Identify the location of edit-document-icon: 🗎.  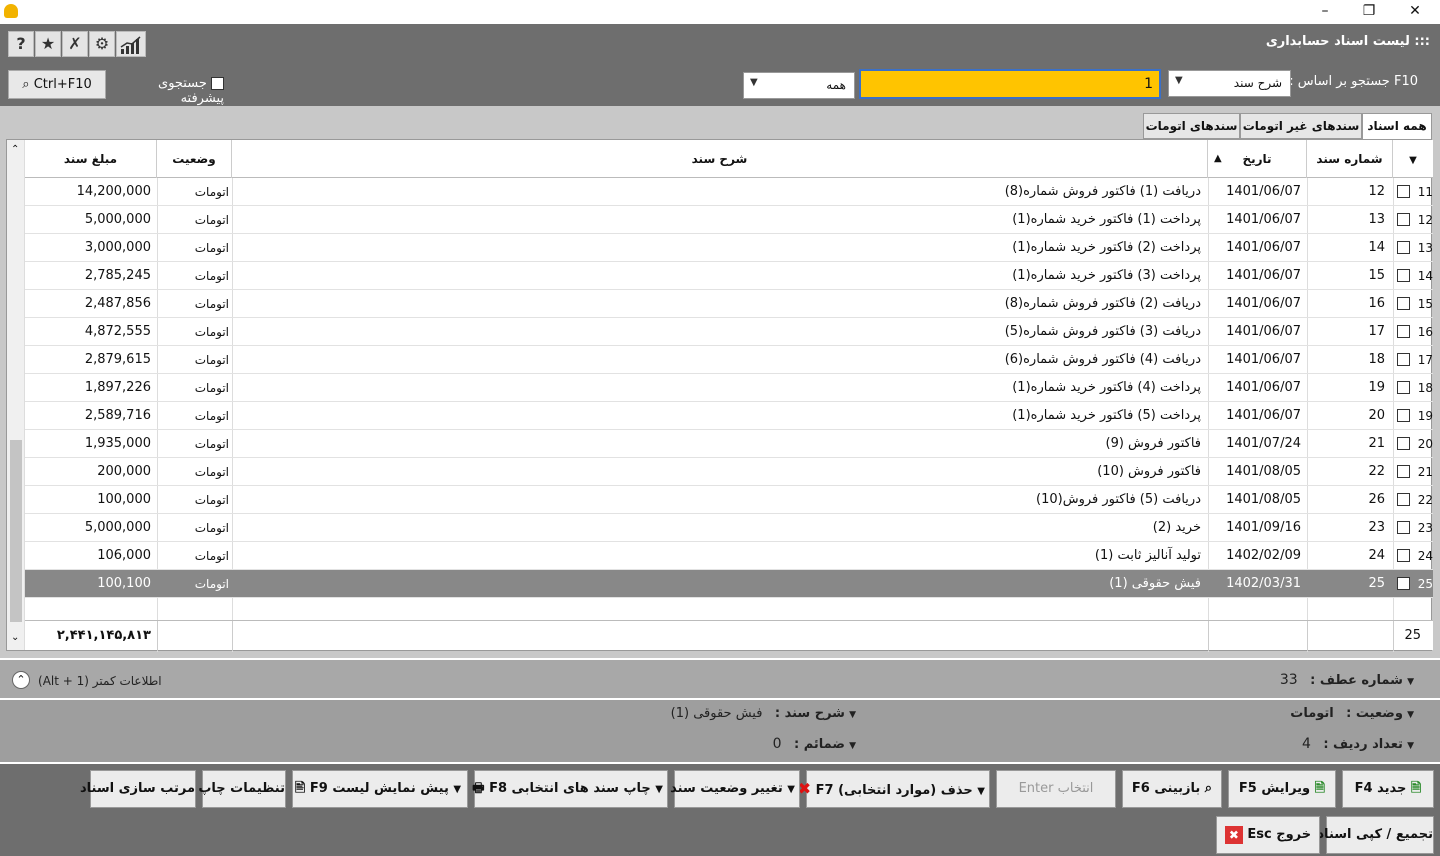
(1320, 788).